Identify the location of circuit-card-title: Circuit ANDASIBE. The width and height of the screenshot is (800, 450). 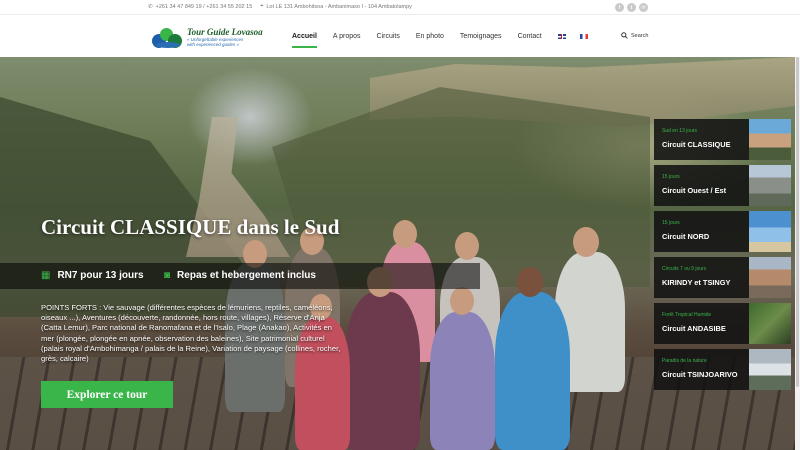
(694, 328).